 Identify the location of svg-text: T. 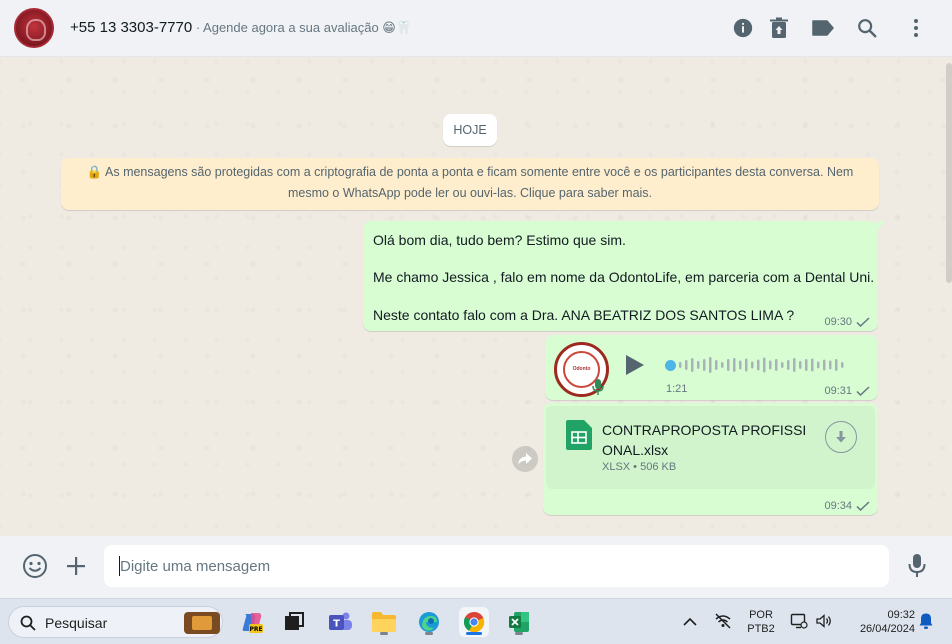
(336, 624).